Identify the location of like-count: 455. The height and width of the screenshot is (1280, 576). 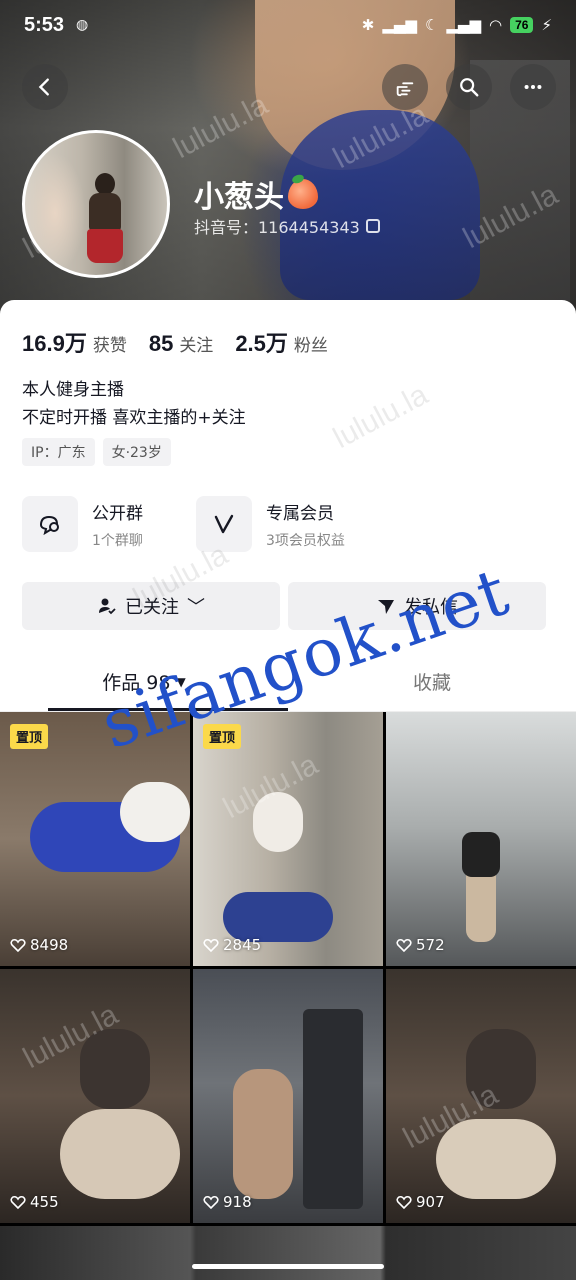
(34, 1202).